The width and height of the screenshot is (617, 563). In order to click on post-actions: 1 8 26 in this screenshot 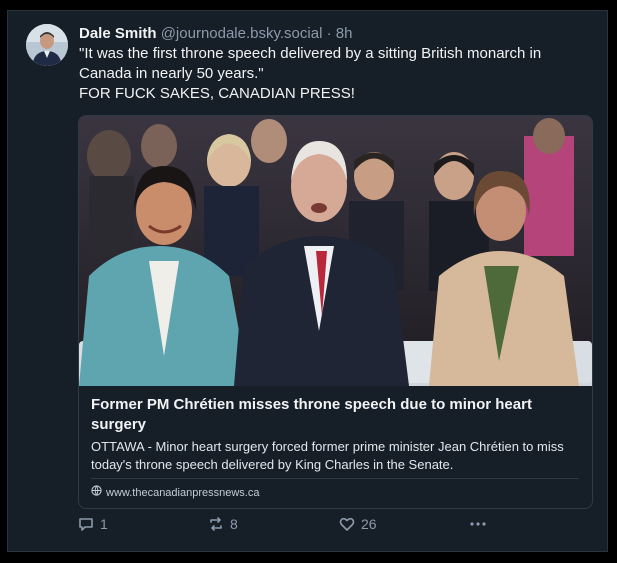, I will do `click(307, 528)`.